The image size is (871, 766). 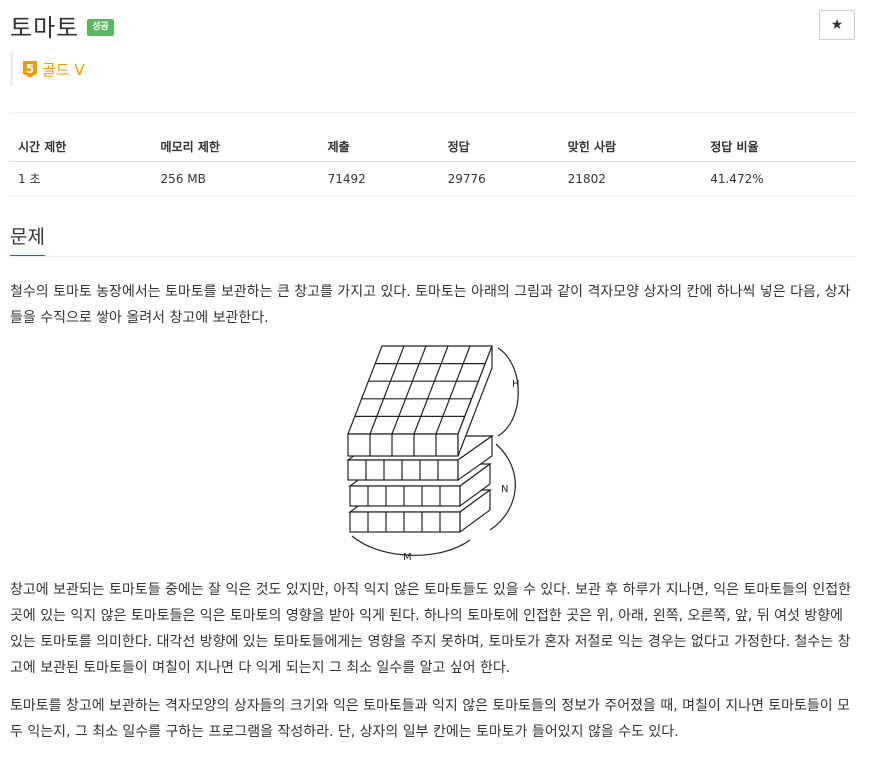 I want to click on star-button: ★, so click(x=837, y=25).